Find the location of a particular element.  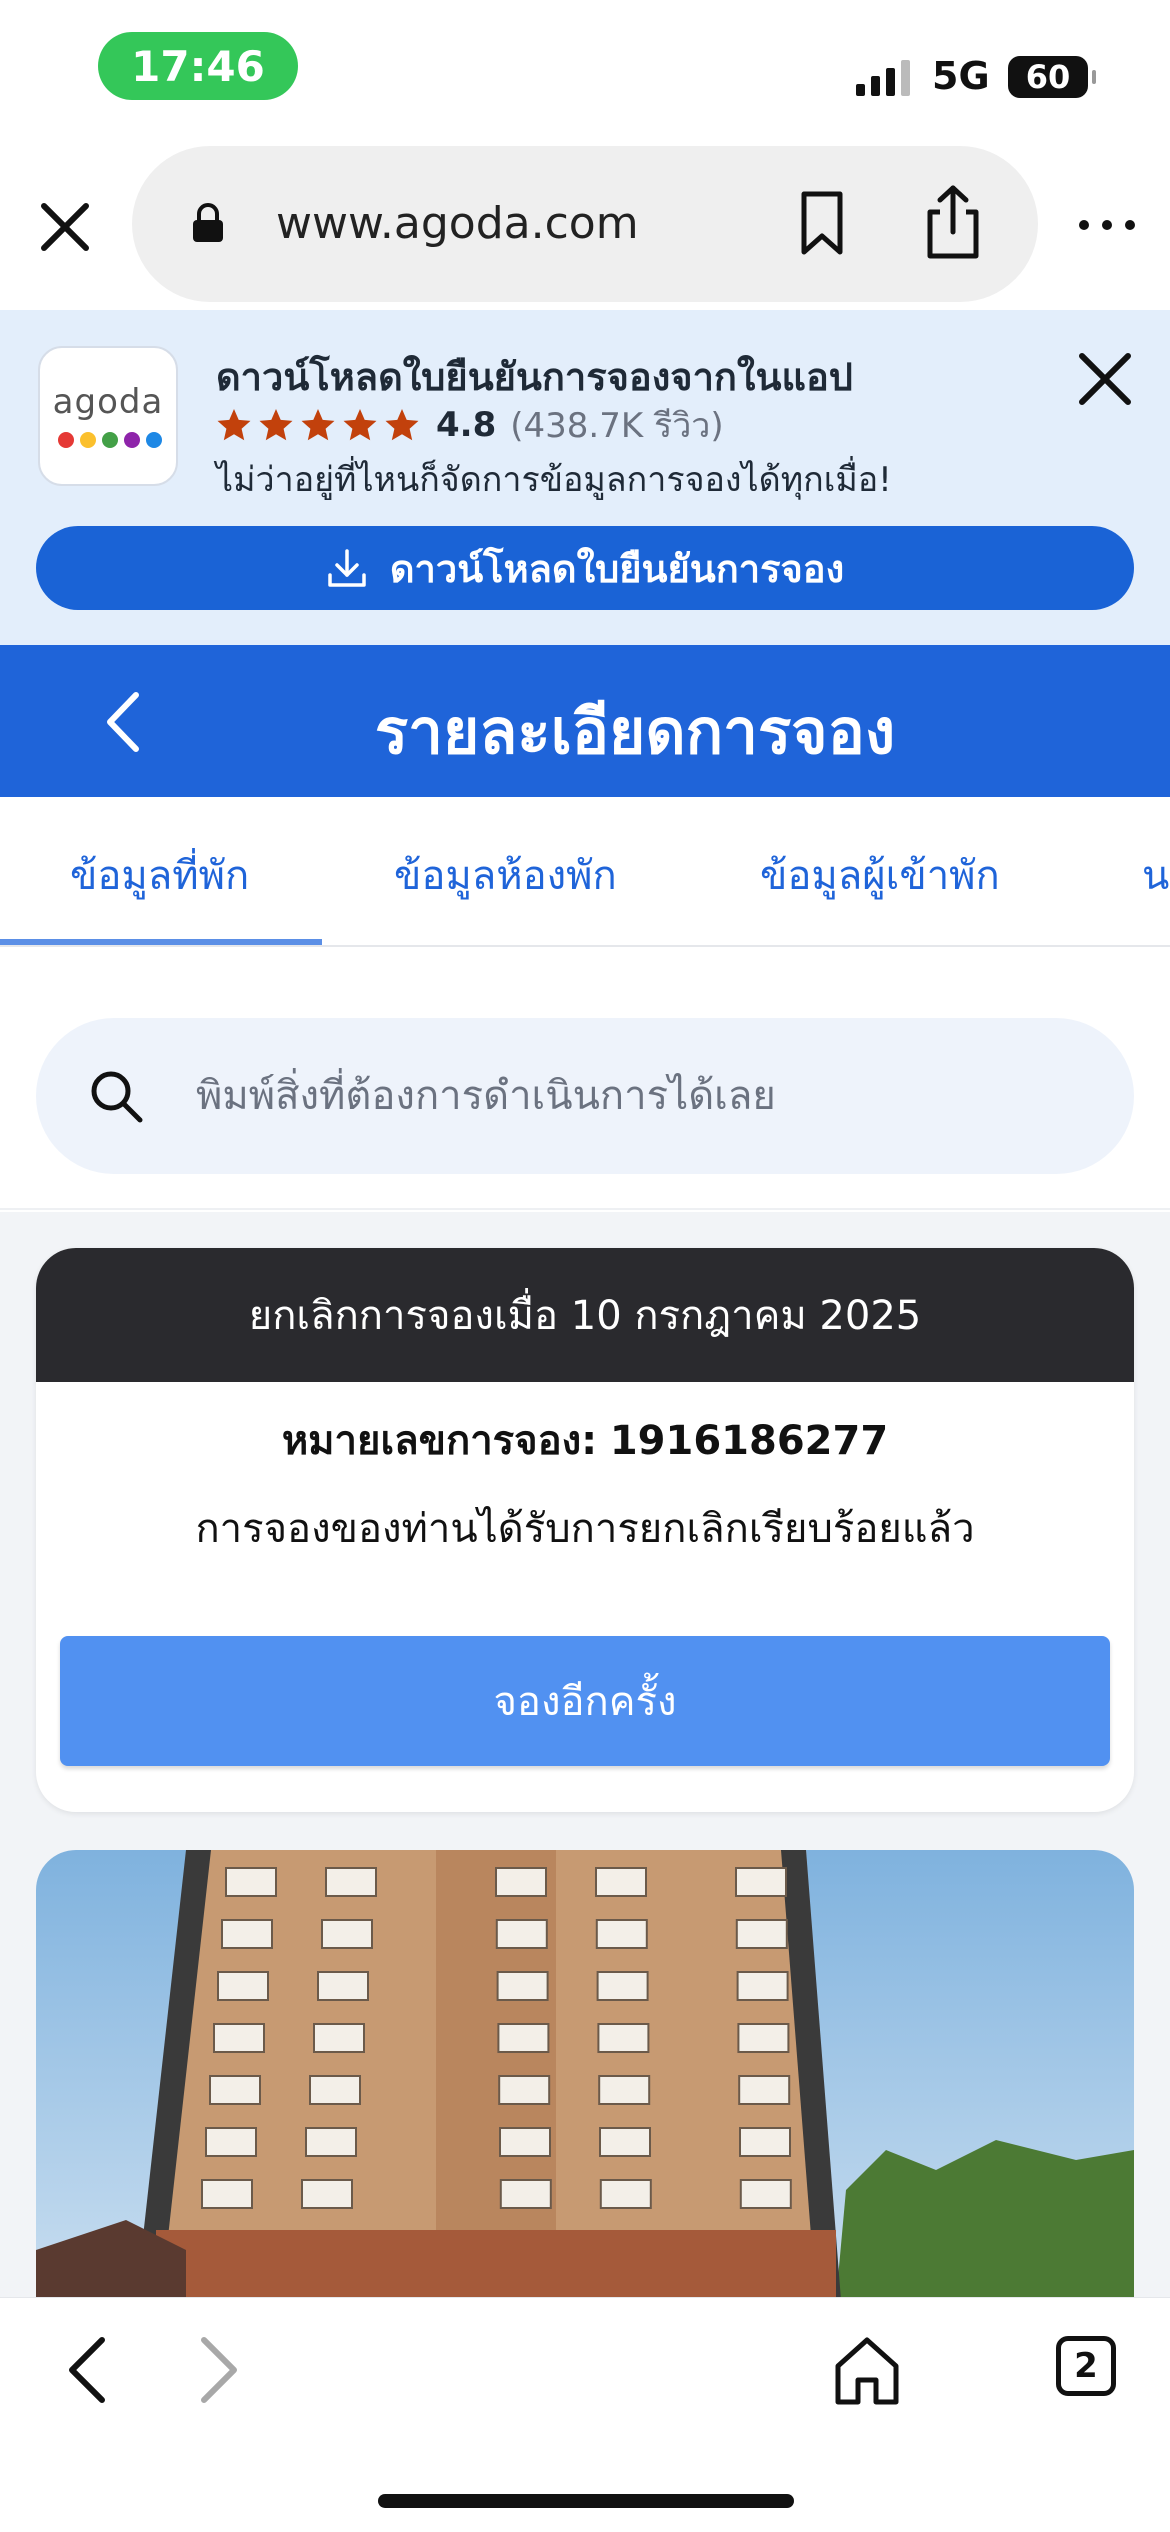

search-icon is located at coordinates (117, 1097).